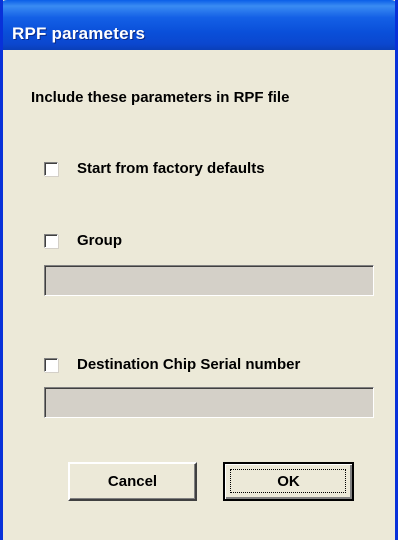 The width and height of the screenshot is (398, 540). What do you see at coordinates (171, 168) in the screenshot?
I see `factory-defaults-label: Start from factory defaults` at bounding box center [171, 168].